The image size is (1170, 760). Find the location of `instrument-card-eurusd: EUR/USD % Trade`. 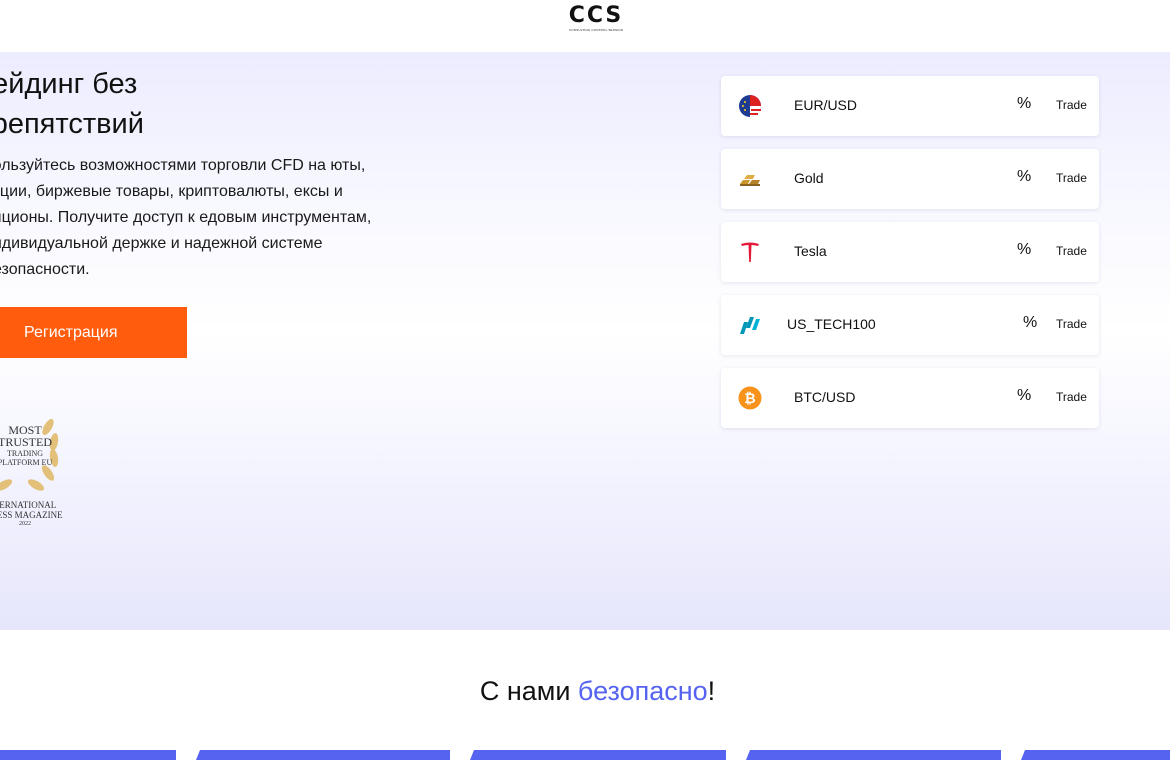

instrument-card-eurusd: EUR/USD % Trade is located at coordinates (910, 106).